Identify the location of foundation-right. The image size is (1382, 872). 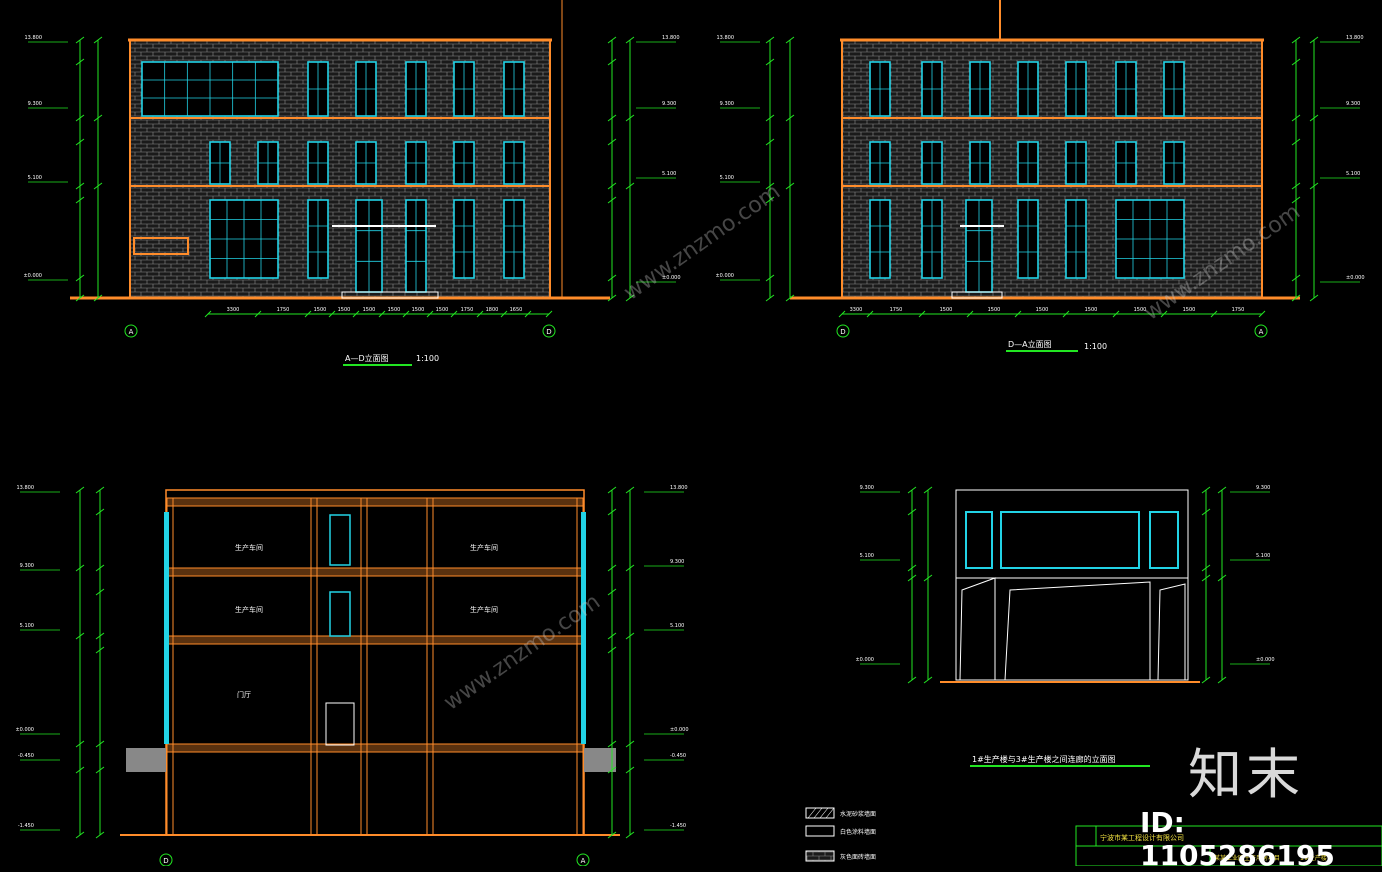
(600, 760).